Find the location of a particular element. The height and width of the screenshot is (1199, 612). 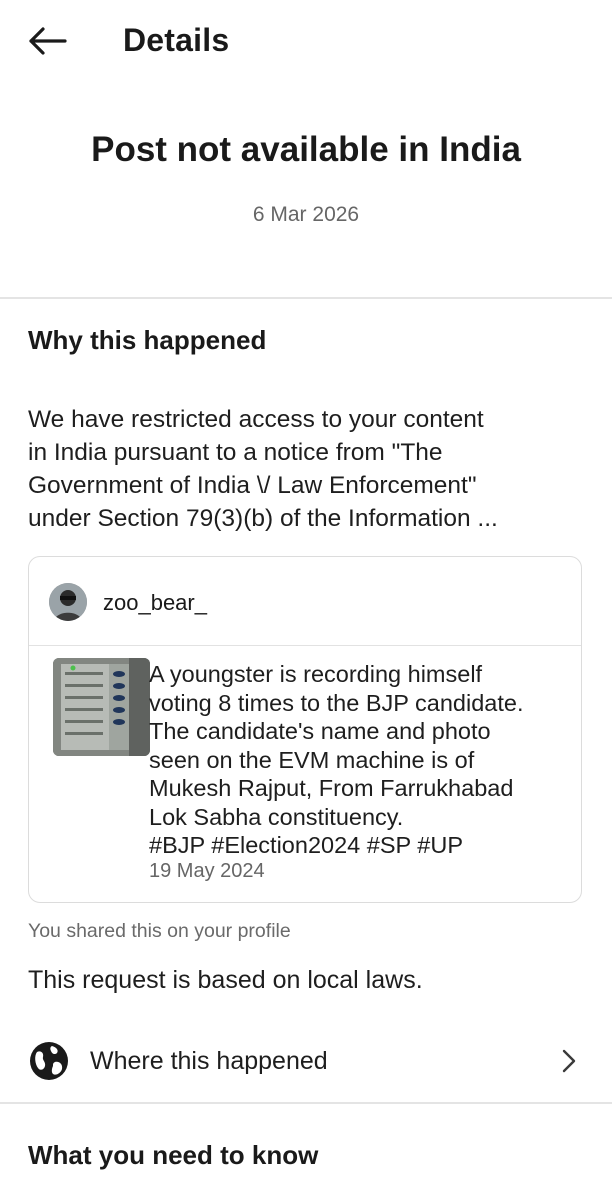

top-bar: Details is located at coordinates (306, 42).